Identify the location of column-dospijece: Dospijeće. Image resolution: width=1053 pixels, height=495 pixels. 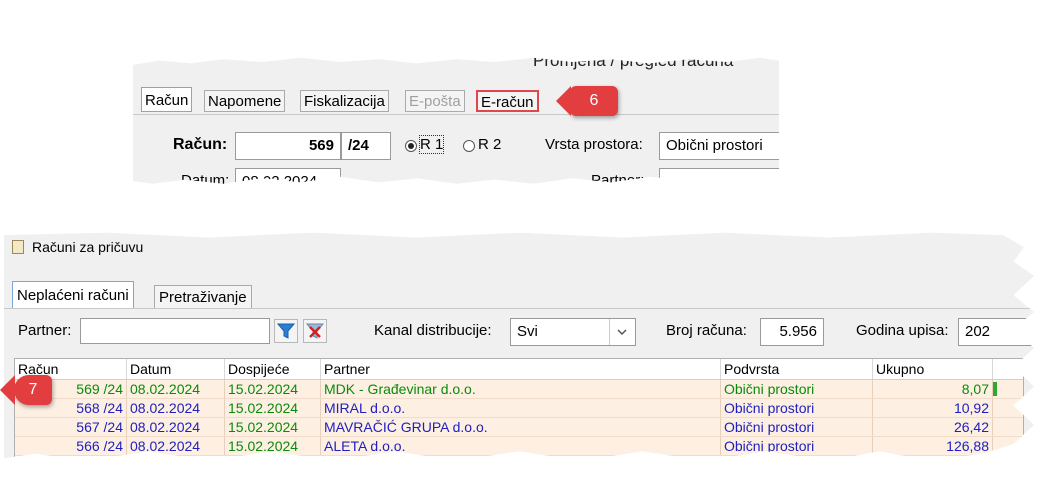
(273, 369).